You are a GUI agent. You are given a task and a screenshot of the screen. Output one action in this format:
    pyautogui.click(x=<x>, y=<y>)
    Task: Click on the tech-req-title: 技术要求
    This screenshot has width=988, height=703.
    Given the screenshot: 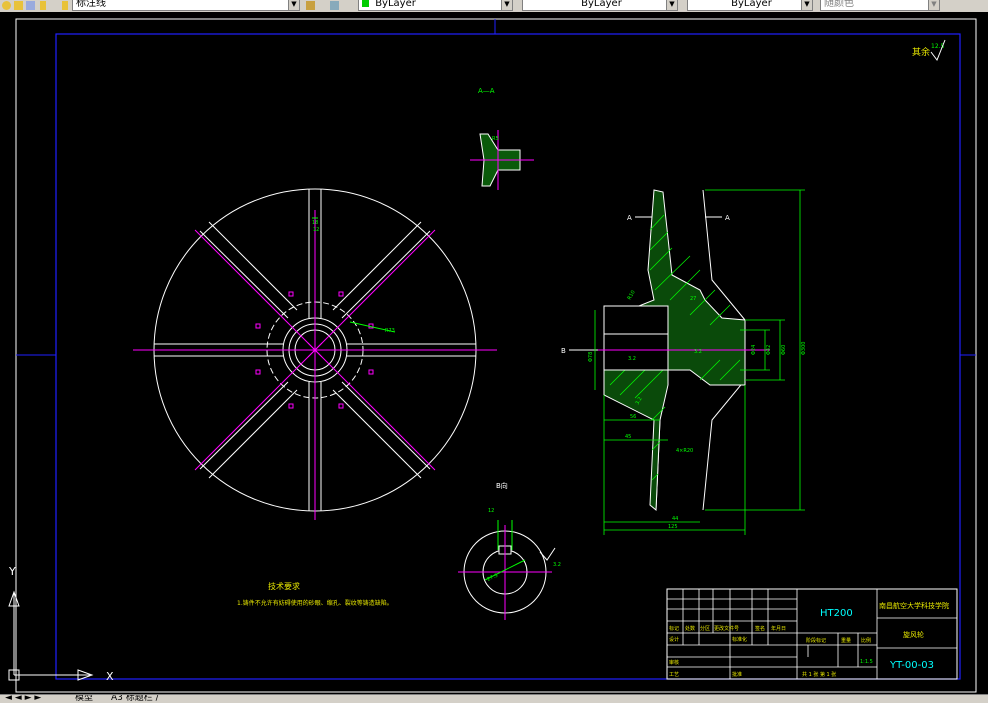 What is the action you would take?
    pyautogui.click(x=284, y=586)
    